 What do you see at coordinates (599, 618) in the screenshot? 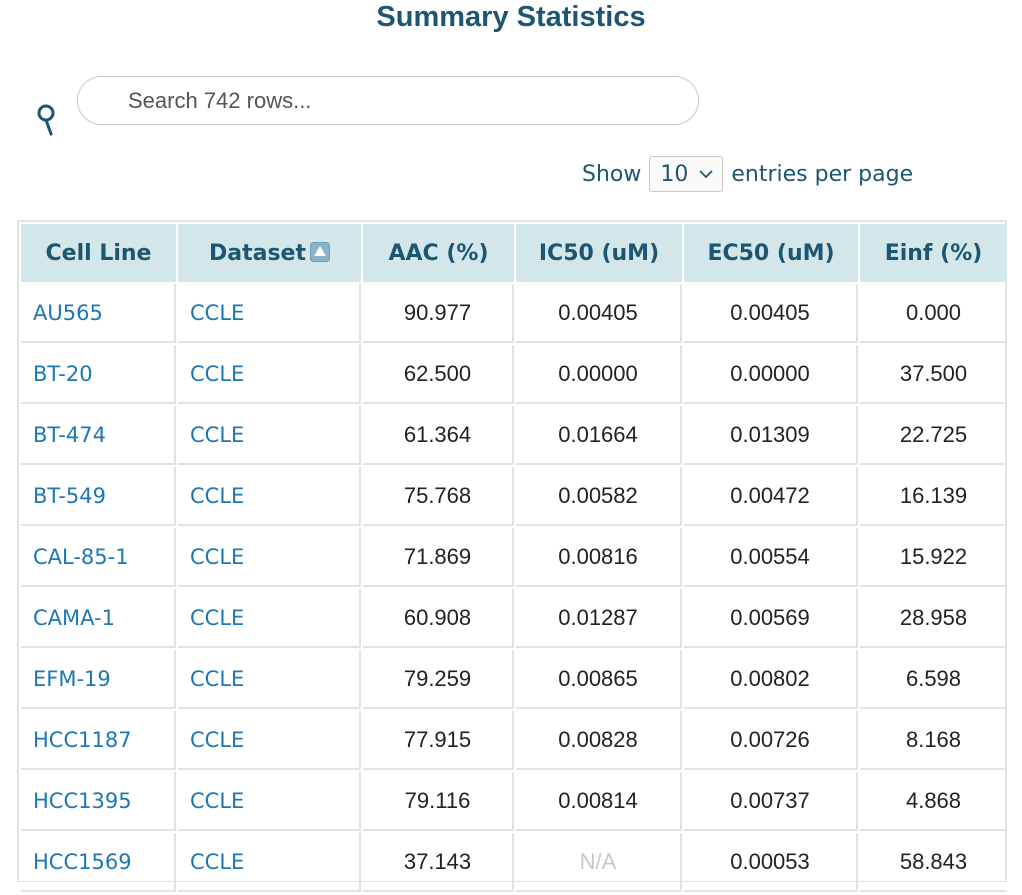
I see `ic50-cell: 0.01287` at bounding box center [599, 618].